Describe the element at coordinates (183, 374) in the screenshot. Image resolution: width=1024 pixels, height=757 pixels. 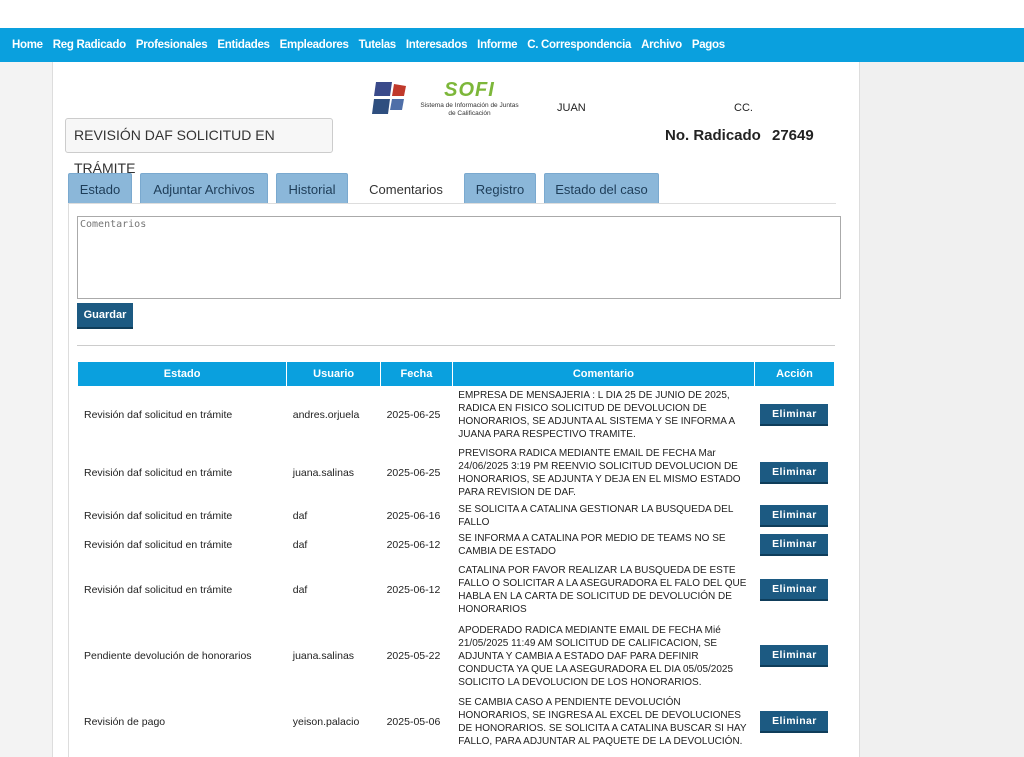
I see `col-estado: Estado` at that location.